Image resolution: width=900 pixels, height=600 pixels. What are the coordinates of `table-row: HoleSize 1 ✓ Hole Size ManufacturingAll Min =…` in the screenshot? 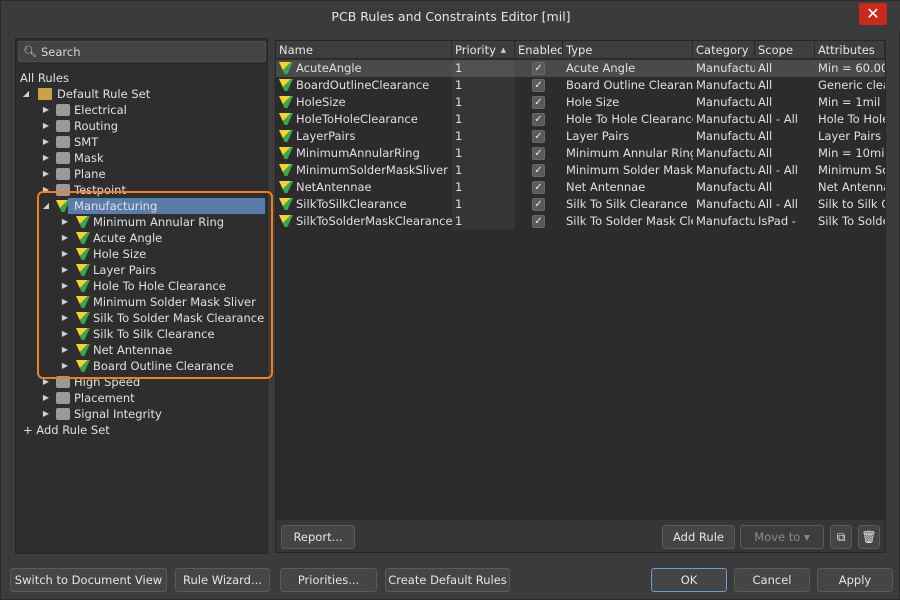 It's located at (580, 102).